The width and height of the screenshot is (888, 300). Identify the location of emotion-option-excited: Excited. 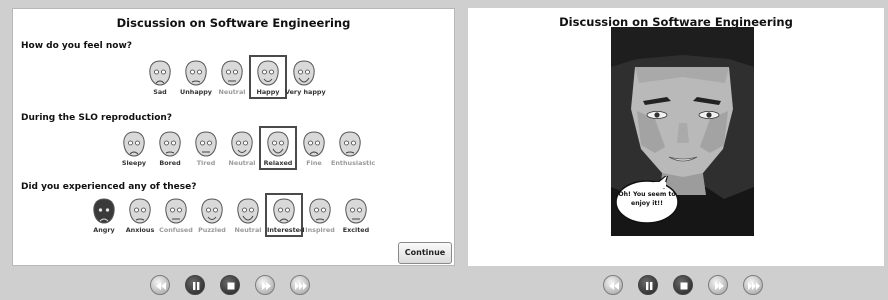
(356, 215).